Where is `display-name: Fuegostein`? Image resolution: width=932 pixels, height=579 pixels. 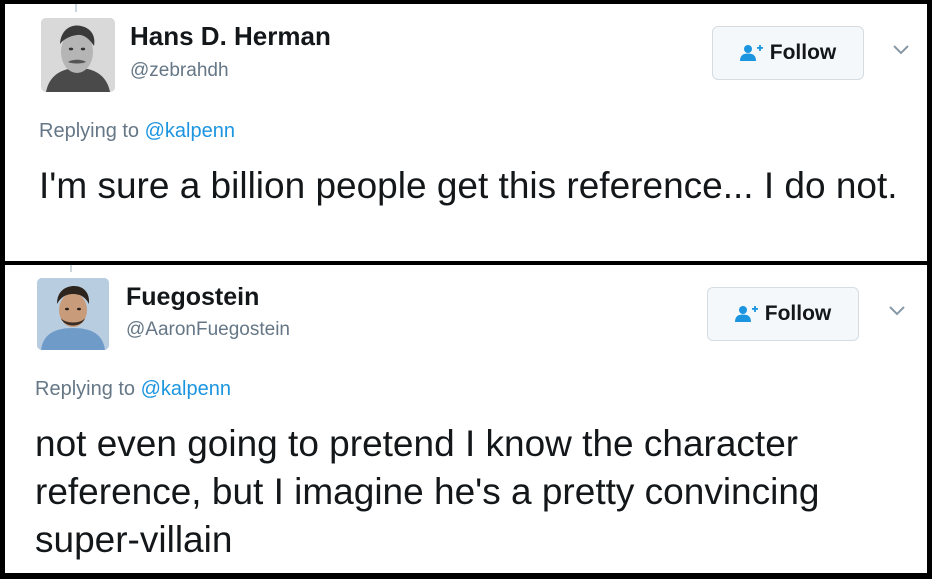
display-name: Fuegostein is located at coordinates (192, 297).